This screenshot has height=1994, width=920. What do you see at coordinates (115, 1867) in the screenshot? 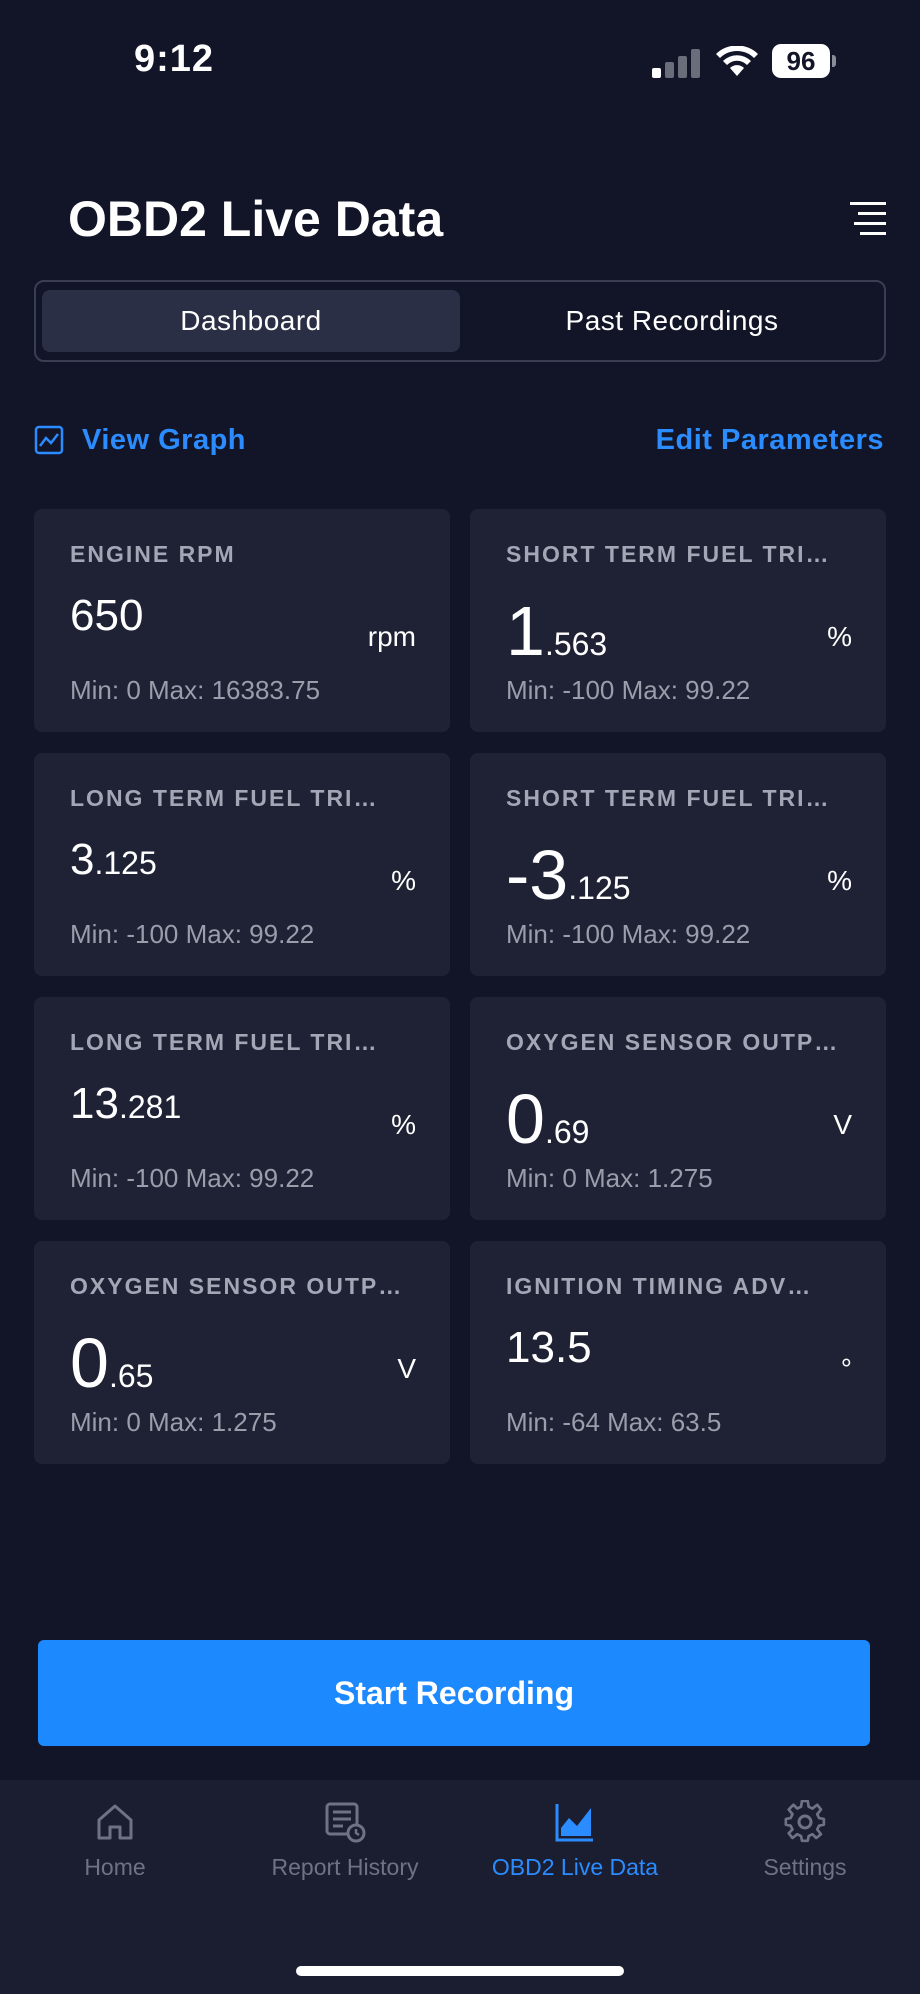
I see `tab-home-label: Home` at bounding box center [115, 1867].